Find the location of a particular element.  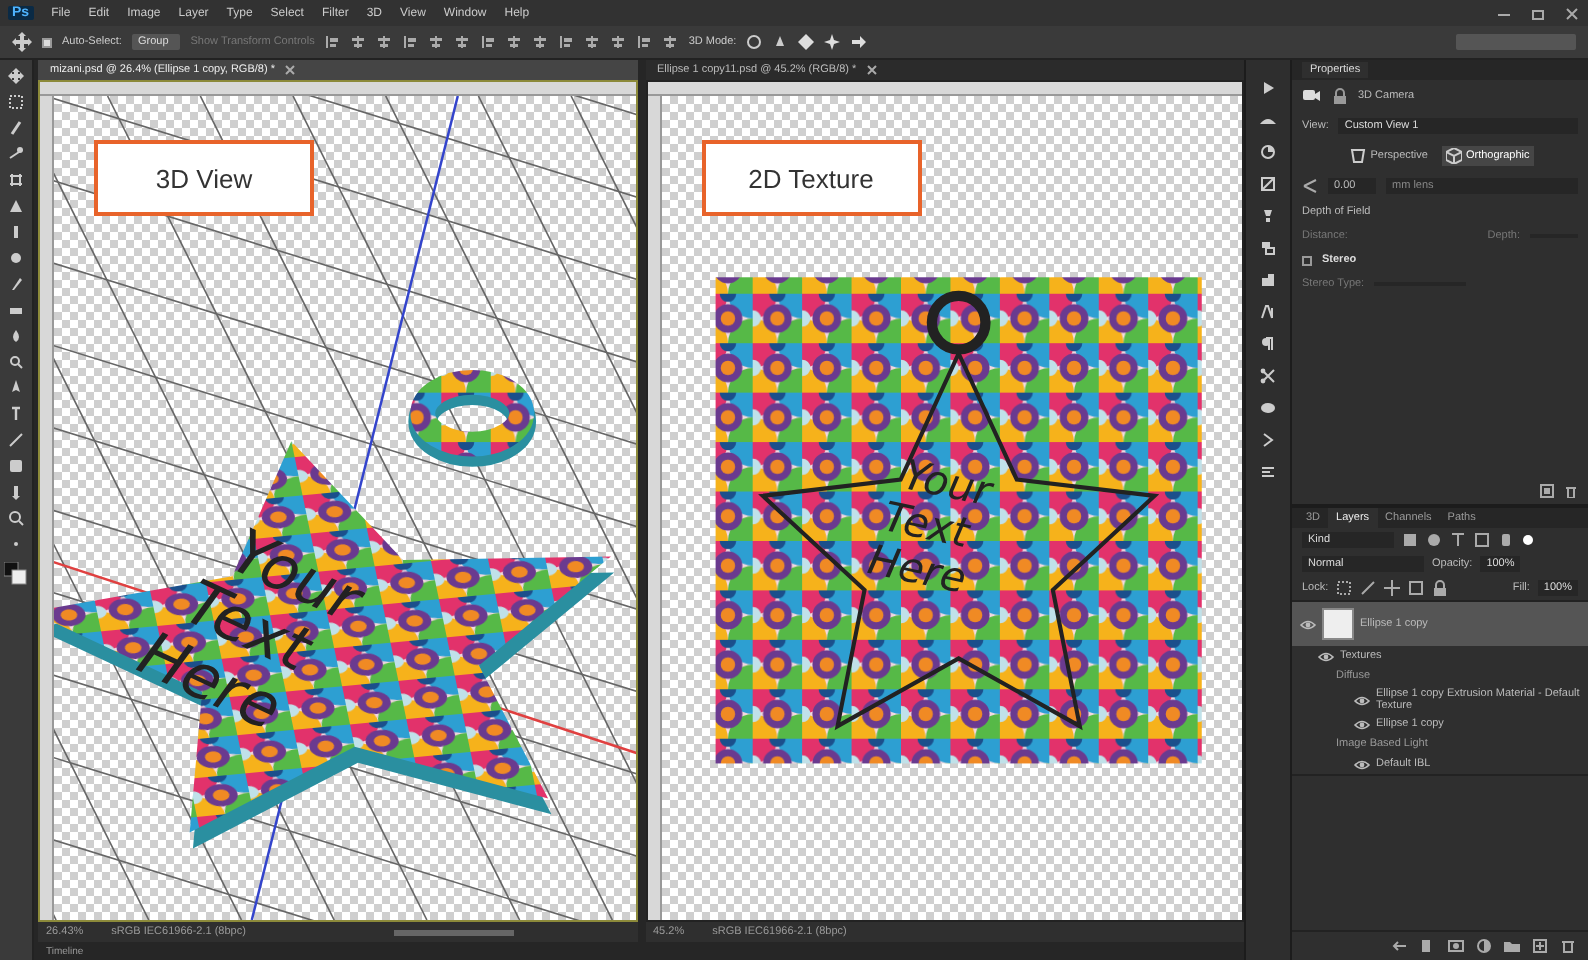

restore-icon is located at coordinates (1538, 13).